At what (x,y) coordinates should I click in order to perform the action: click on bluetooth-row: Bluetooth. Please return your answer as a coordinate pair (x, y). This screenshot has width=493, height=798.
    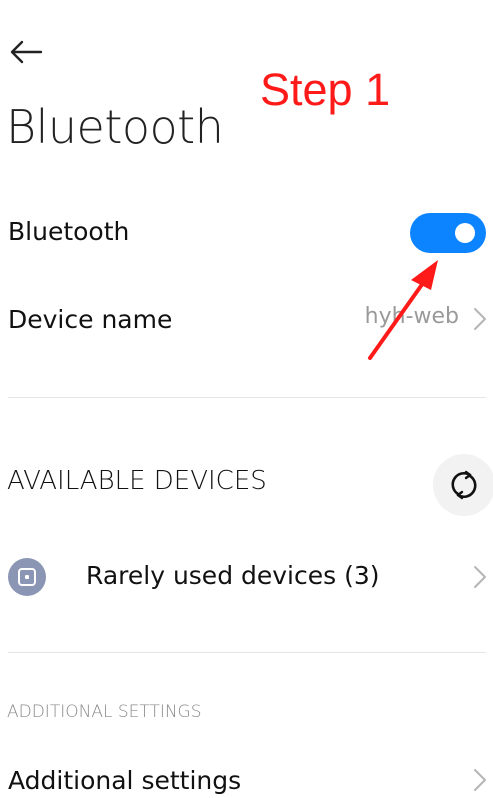
    Looking at the image, I should click on (246, 231).